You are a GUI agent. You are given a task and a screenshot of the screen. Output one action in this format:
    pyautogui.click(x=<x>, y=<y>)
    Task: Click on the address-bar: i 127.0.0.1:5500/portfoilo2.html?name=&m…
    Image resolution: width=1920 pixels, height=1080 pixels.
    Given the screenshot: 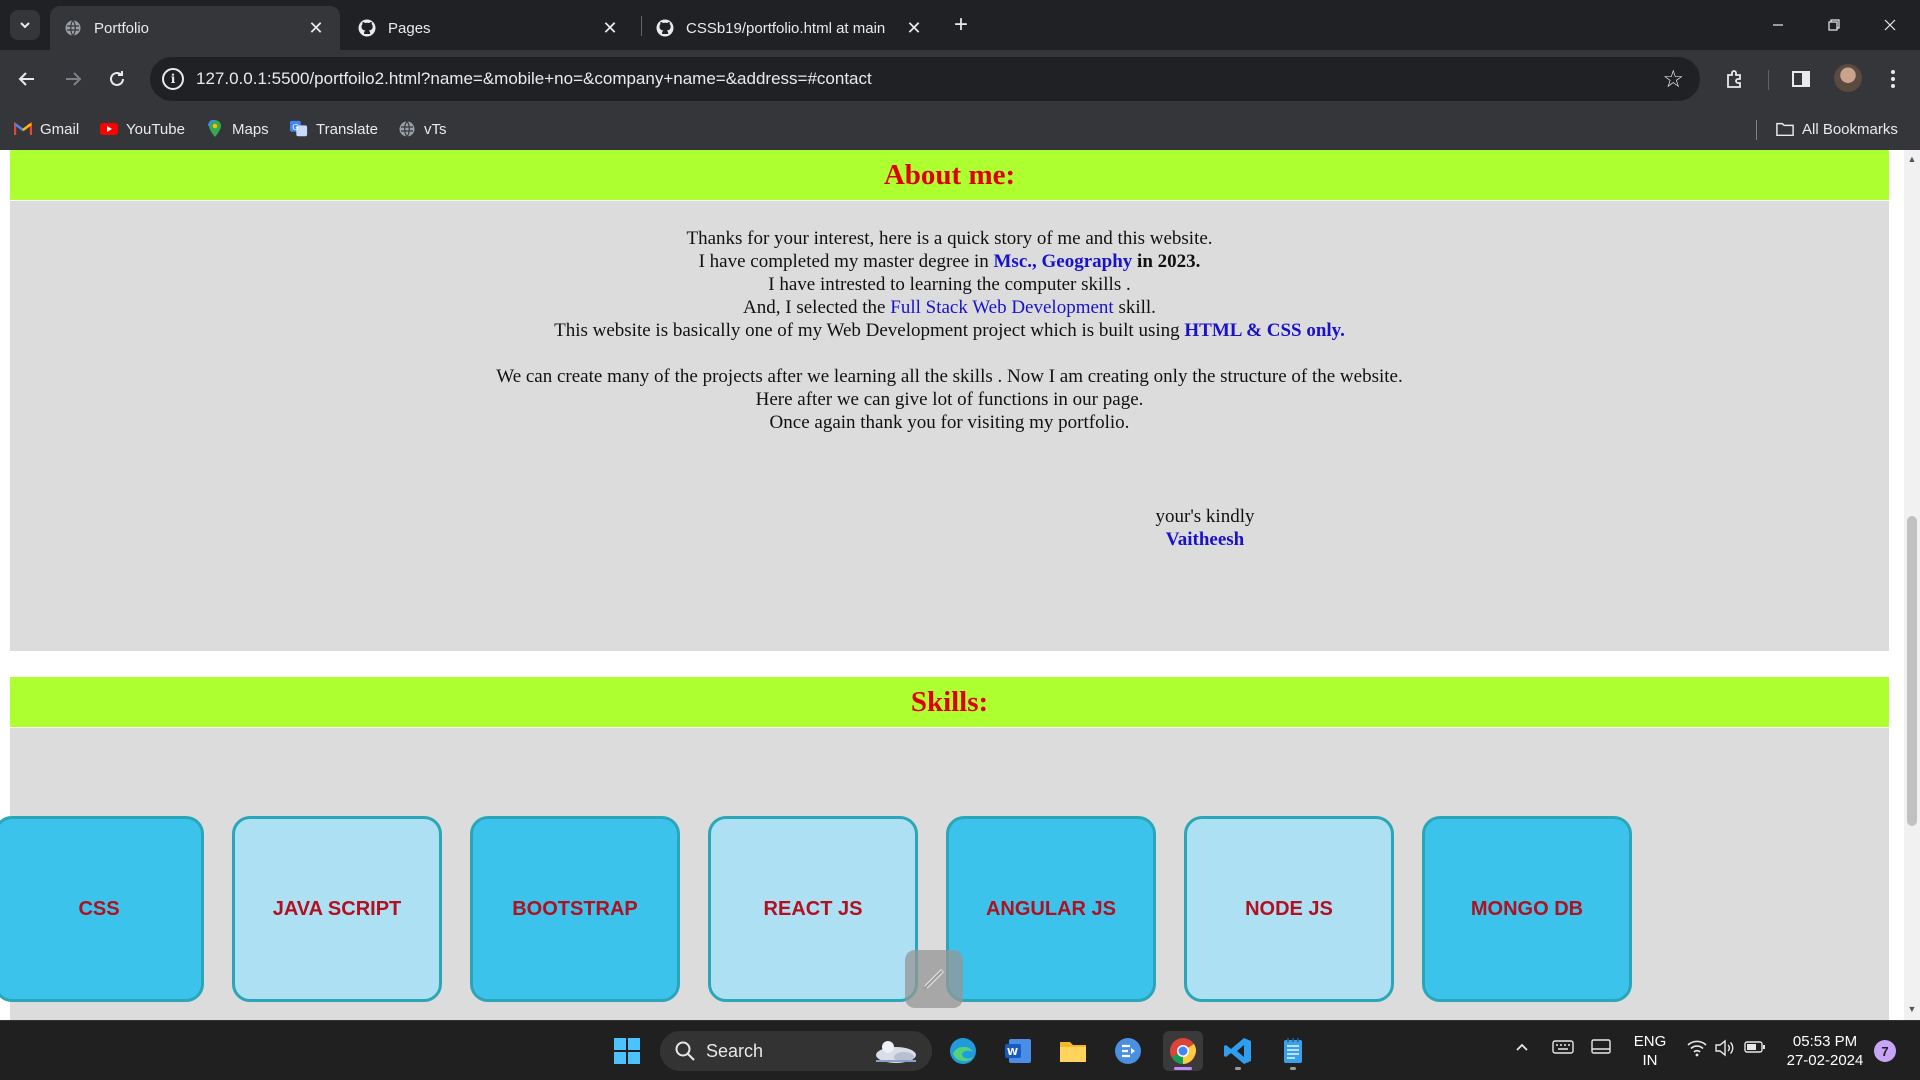 What is the action you would take?
    pyautogui.click(x=925, y=79)
    